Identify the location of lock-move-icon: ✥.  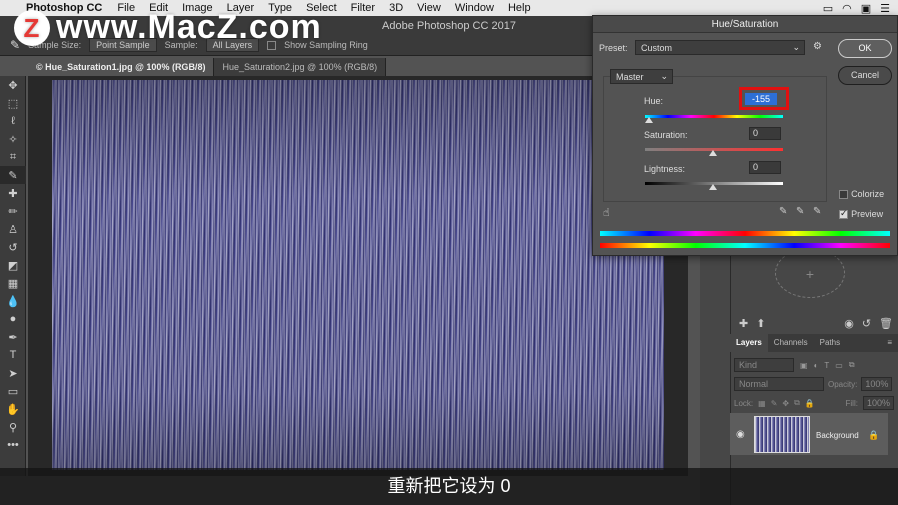
(785, 403).